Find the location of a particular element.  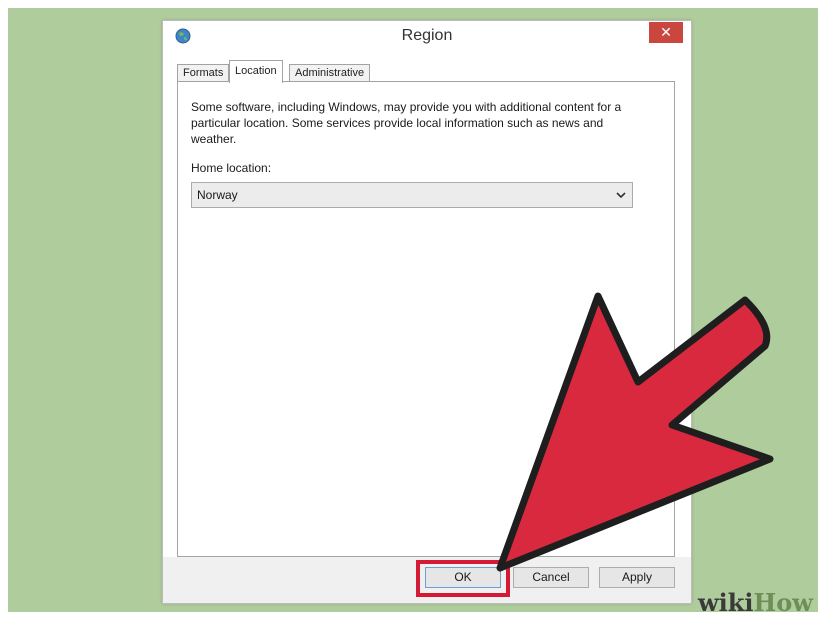

tab-location: Location is located at coordinates (256, 71).